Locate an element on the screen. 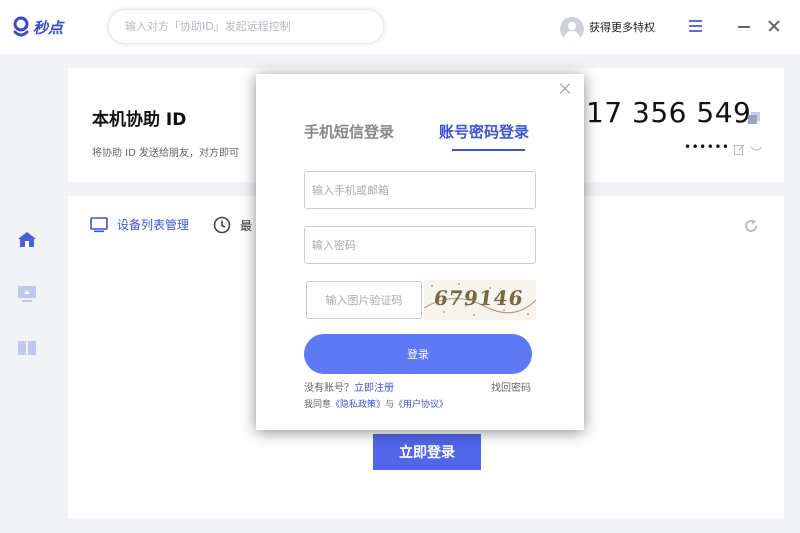 The image size is (800, 533). tab-account-login: 账号密码登录 is located at coordinates (484, 131).